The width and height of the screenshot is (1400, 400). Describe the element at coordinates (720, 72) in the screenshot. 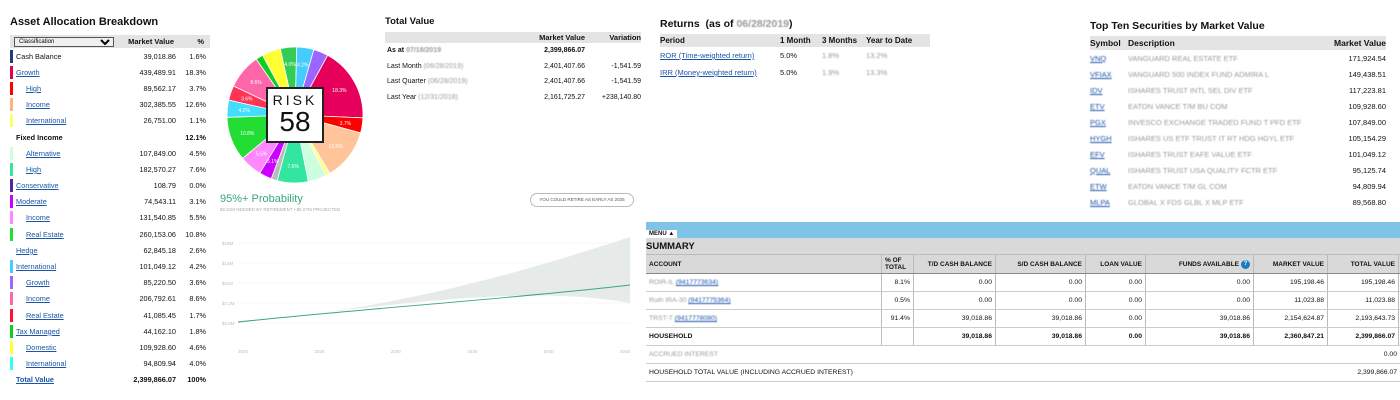

I see `returns-period-link: IRR (Money-weighted return)` at that location.